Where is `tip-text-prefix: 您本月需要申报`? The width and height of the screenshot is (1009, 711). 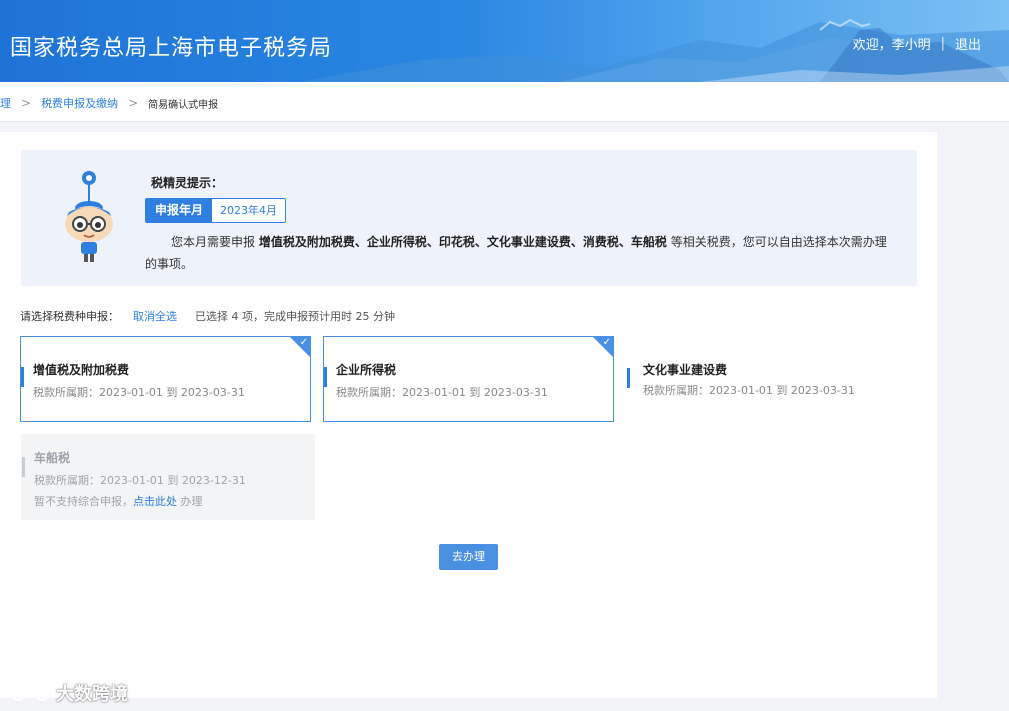
tip-text-prefix: 您本月需要申报 is located at coordinates (213, 242).